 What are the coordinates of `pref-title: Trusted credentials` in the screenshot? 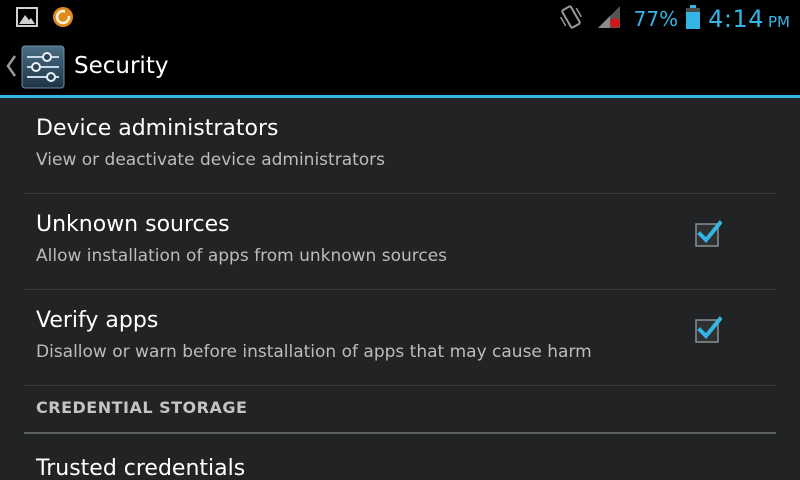 It's located at (141, 468).